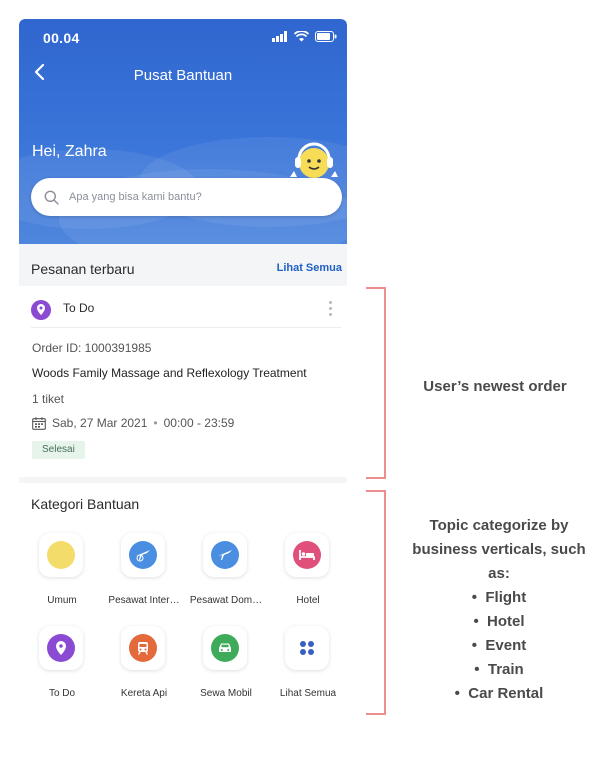 This screenshot has width=609, height=757. Describe the element at coordinates (186, 307) in the screenshot. I see `order-card-header: To Do` at that location.